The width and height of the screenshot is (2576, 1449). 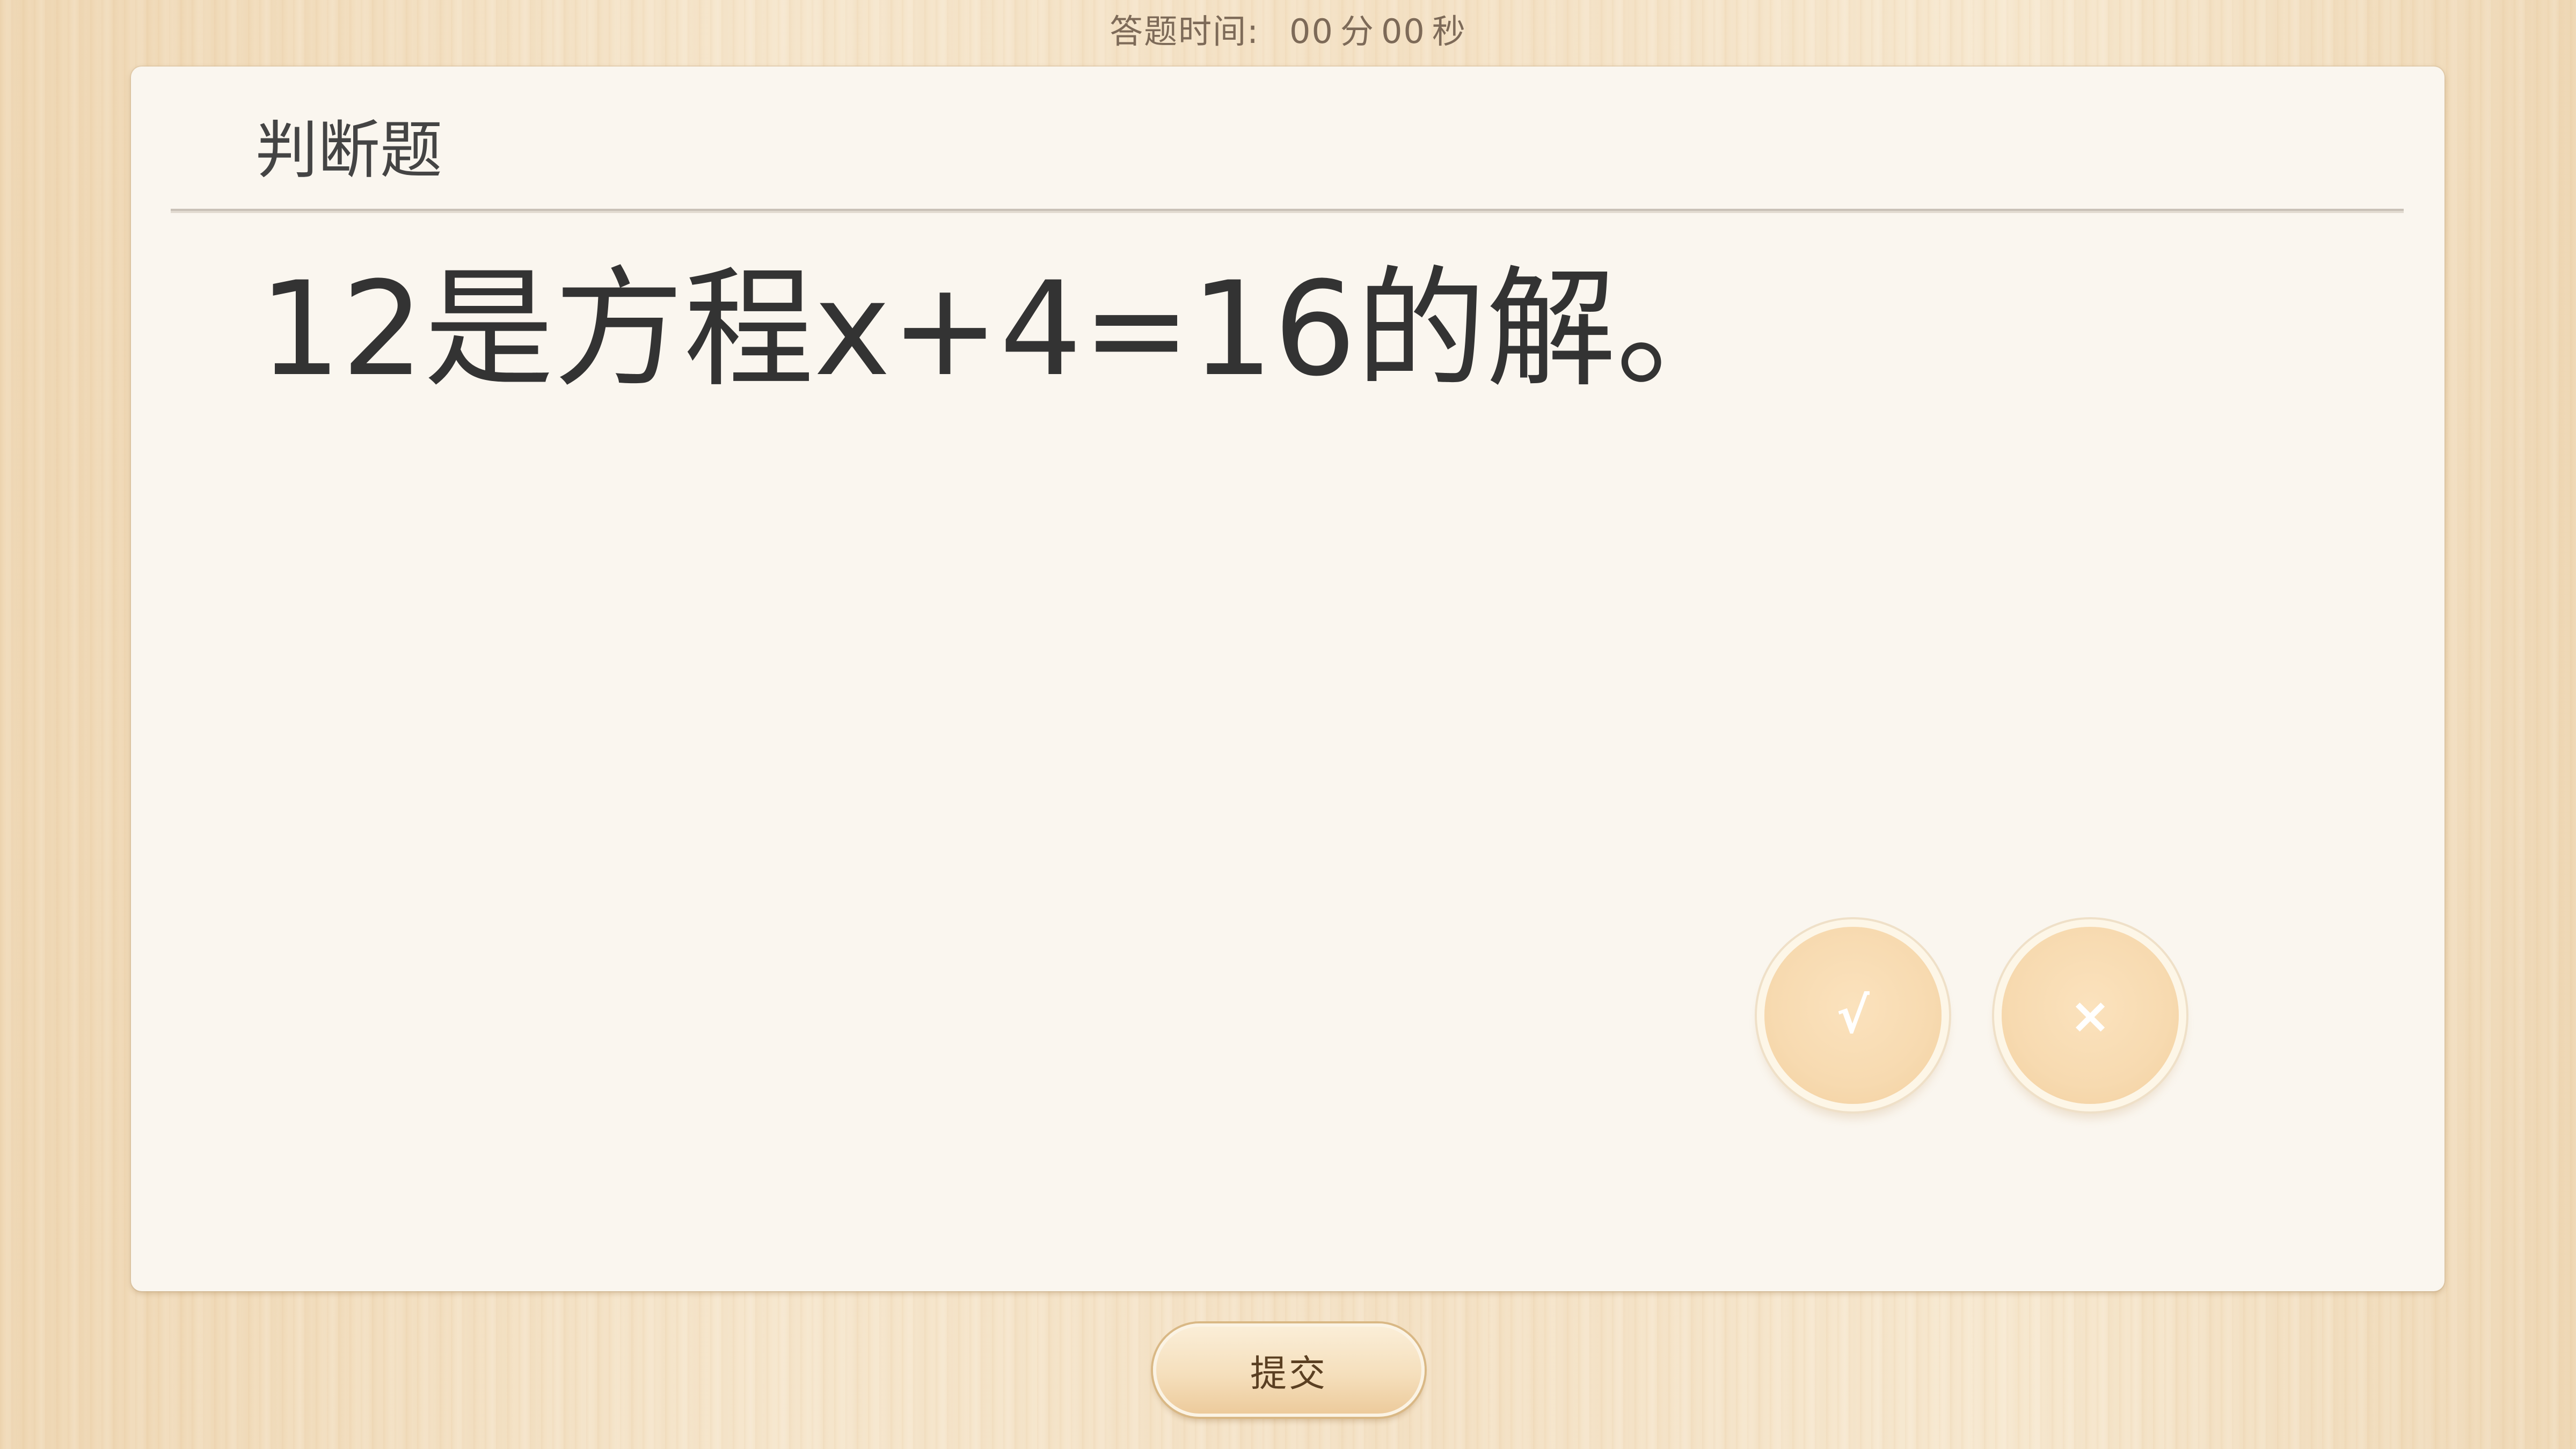 What do you see at coordinates (1002, 329) in the screenshot?
I see `question-text: 12是方程x+4=16的解。` at bounding box center [1002, 329].